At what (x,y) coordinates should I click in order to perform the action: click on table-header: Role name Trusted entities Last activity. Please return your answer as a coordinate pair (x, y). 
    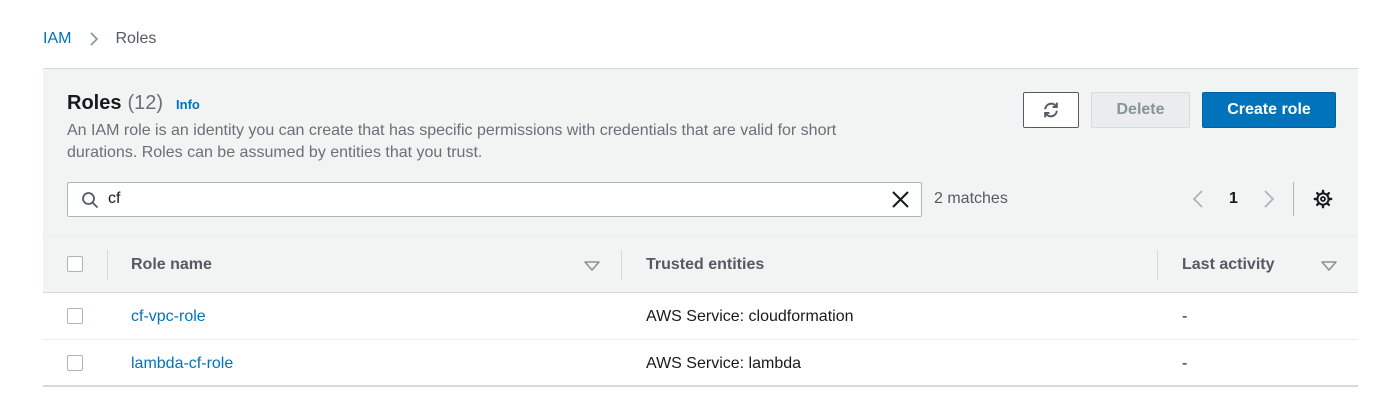
    Looking at the image, I should click on (700, 264).